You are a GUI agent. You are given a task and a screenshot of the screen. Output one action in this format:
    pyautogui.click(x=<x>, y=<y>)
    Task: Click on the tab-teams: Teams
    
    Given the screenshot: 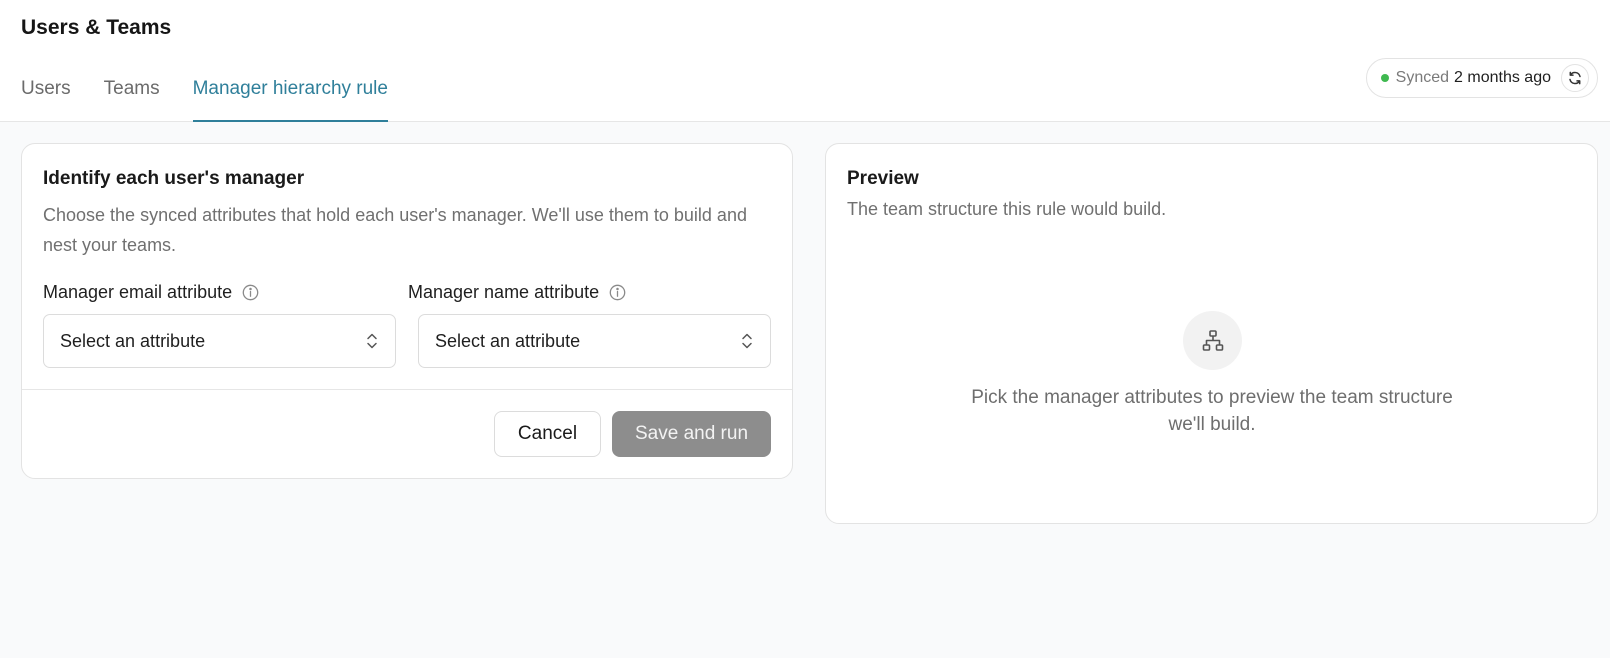 What is the action you would take?
    pyautogui.click(x=132, y=99)
    